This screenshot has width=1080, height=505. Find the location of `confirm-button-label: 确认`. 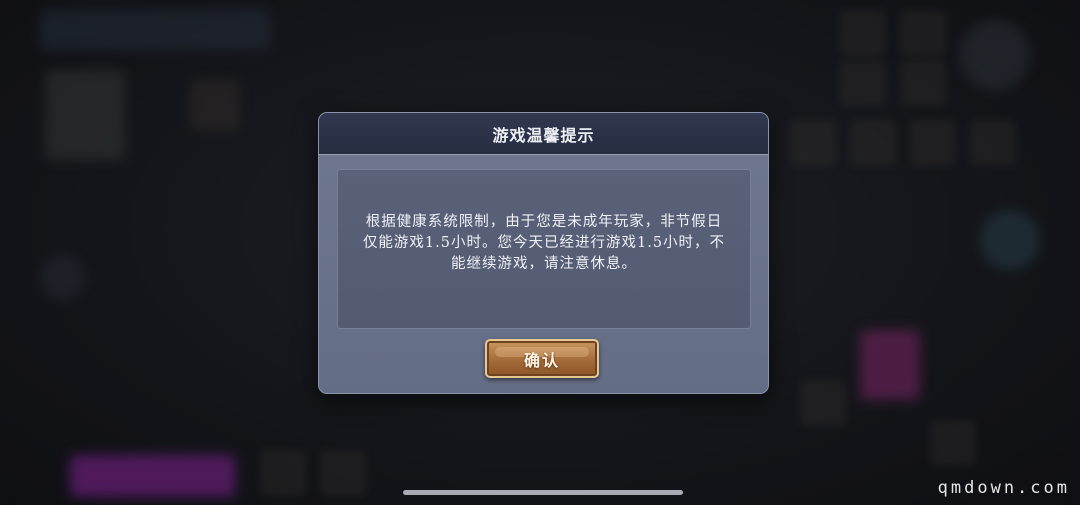

confirm-button-label: 确认 is located at coordinates (541, 360).